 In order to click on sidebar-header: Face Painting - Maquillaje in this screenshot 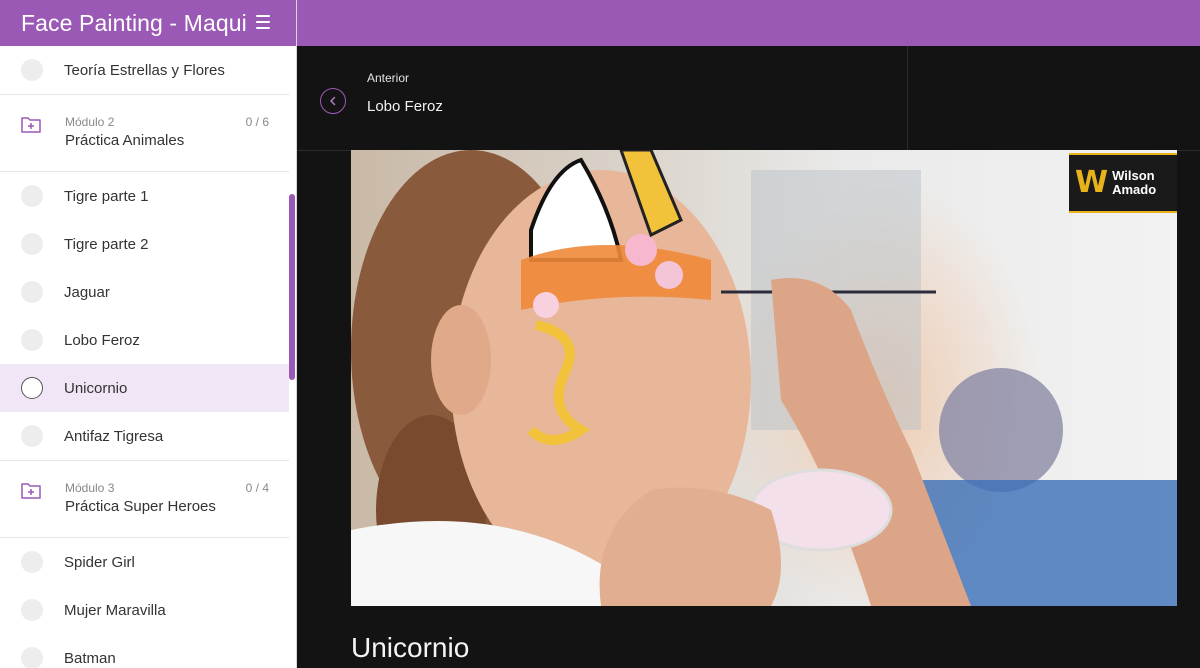, I will do `click(148, 23)`.